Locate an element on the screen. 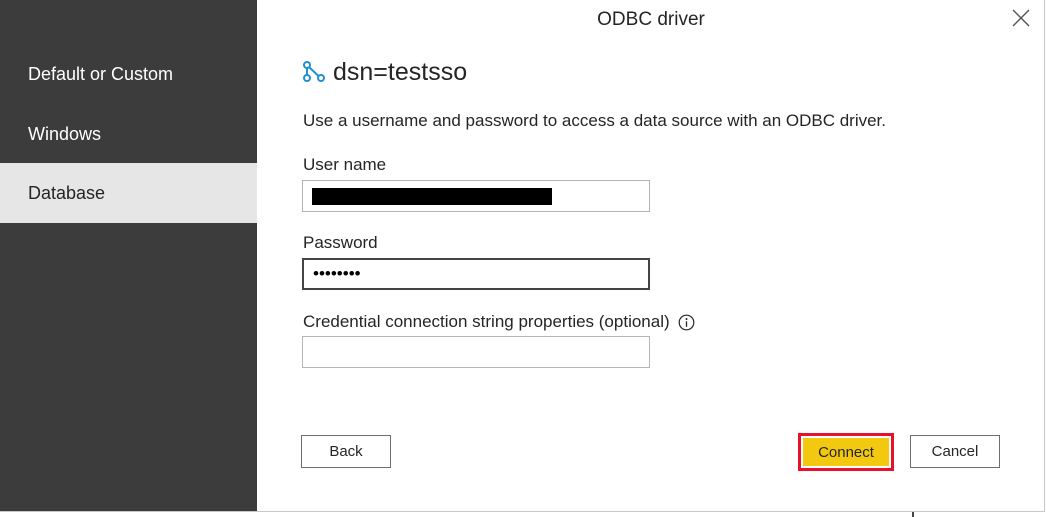 The height and width of the screenshot is (517, 1046). sidebar-item-label: Default or Custom is located at coordinates (101, 73).